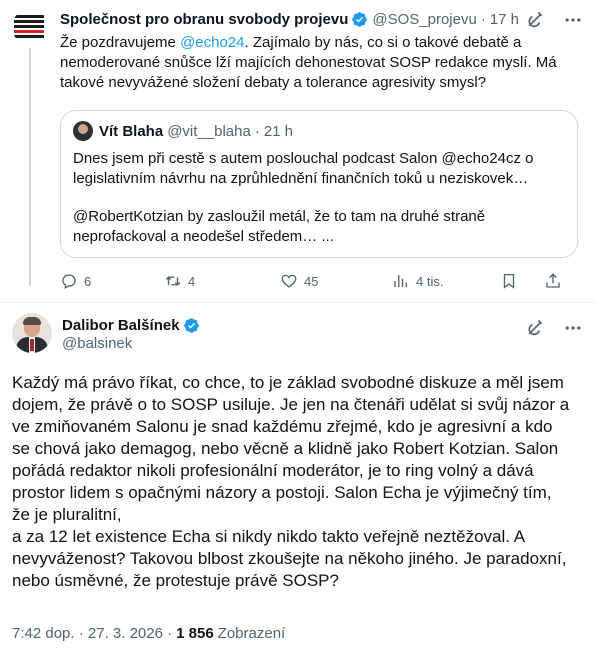 The width and height of the screenshot is (597, 652). Describe the element at coordinates (30, 167) in the screenshot. I see `thread-line` at that location.